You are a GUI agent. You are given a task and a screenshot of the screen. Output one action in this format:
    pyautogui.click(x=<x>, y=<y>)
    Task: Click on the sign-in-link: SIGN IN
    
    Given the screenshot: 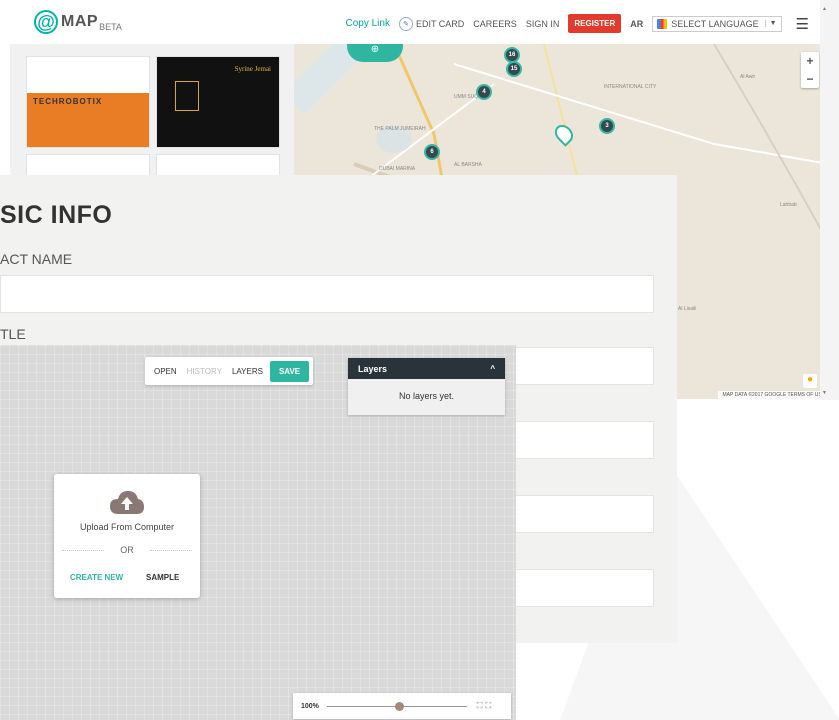 What is the action you would take?
    pyautogui.click(x=543, y=24)
    